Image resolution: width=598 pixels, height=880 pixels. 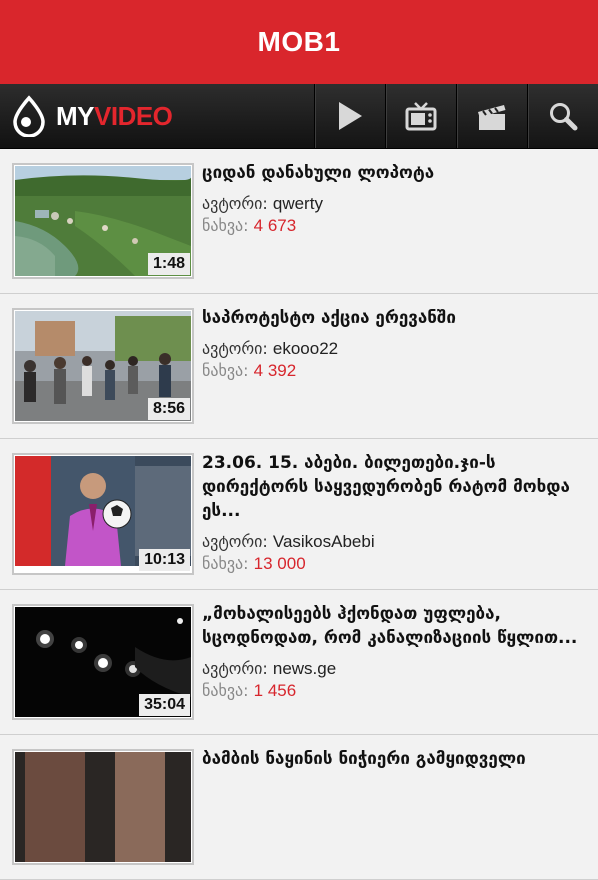 What do you see at coordinates (168, 409) in the screenshot?
I see `video-duration: 8:56` at bounding box center [168, 409].